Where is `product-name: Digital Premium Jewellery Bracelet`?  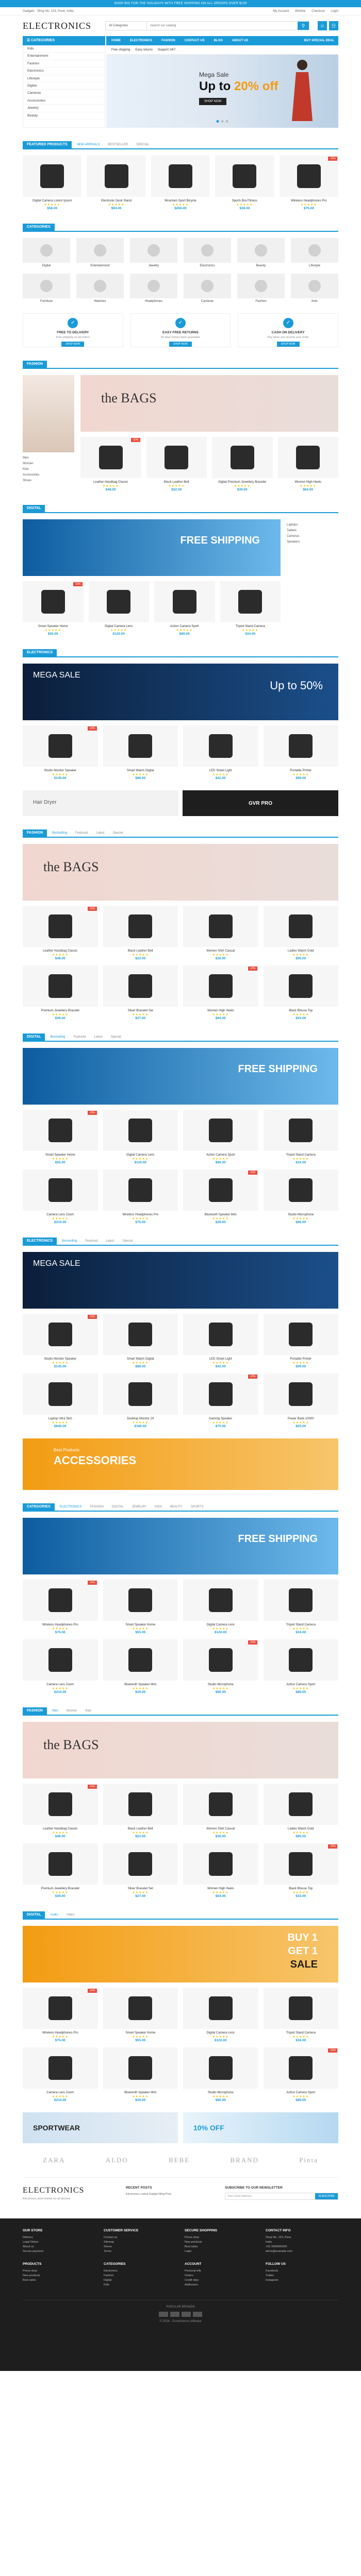
product-name: Digital Premium Jewellery Bracelet is located at coordinates (242, 482).